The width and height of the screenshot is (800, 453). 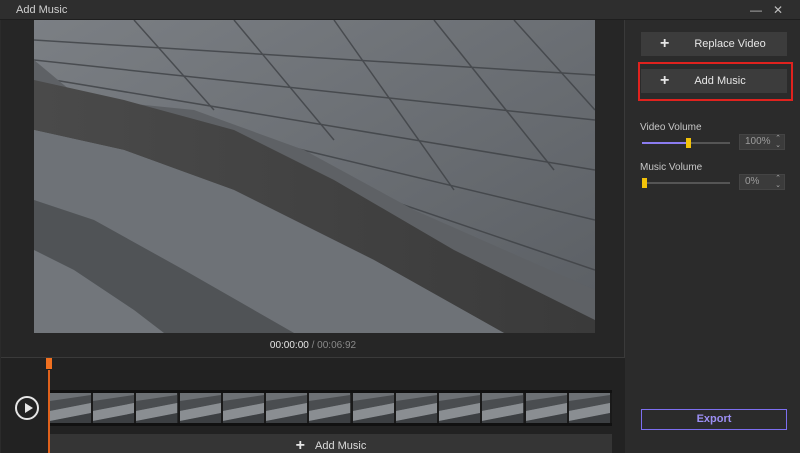 What do you see at coordinates (756, 10) in the screenshot?
I see `minimize-button: —` at bounding box center [756, 10].